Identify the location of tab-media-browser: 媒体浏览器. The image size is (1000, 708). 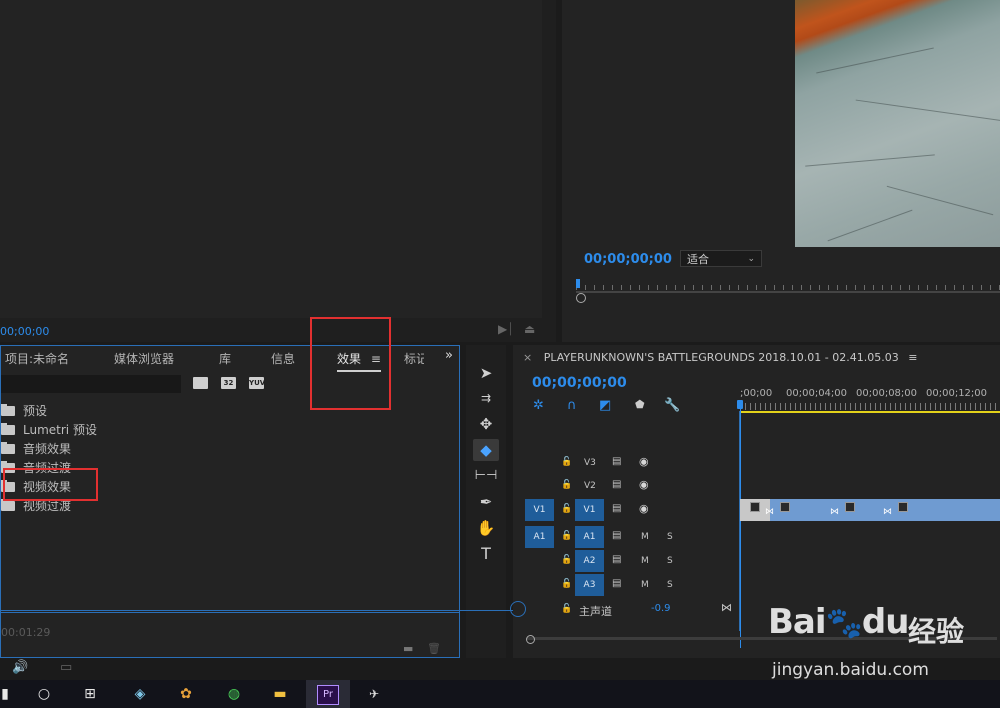
(144, 358).